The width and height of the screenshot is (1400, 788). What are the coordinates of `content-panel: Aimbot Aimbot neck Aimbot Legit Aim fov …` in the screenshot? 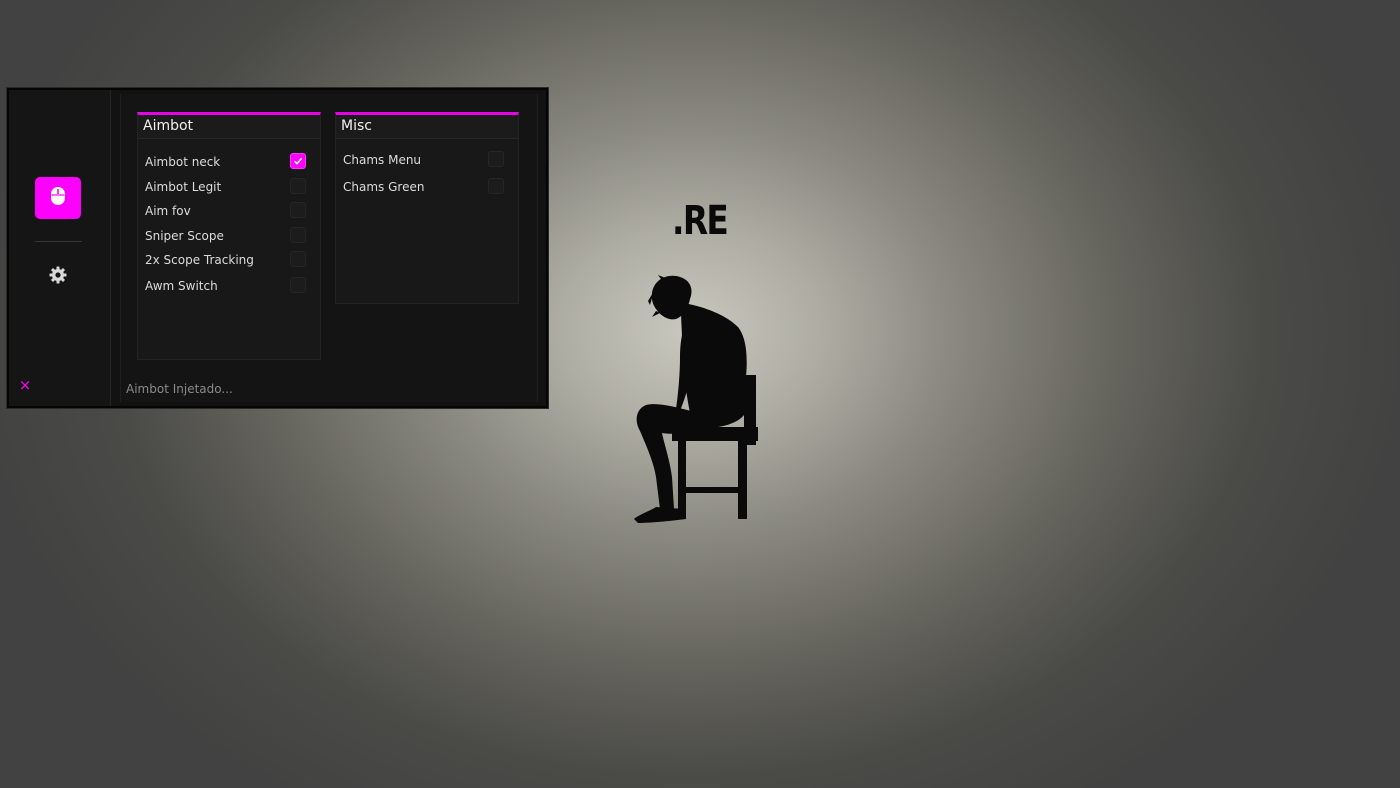 It's located at (329, 248).